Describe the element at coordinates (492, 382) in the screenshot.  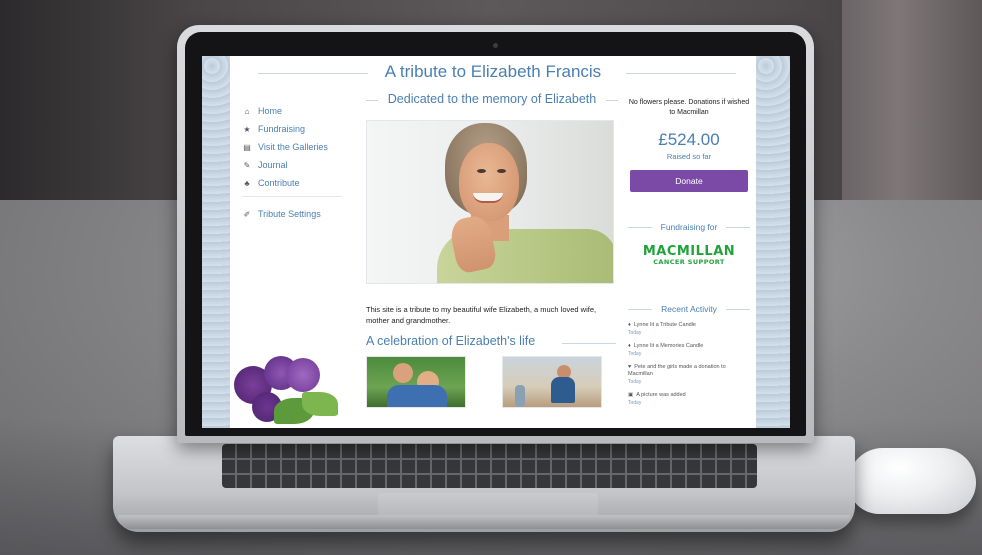
I see `photo-gallery` at that location.